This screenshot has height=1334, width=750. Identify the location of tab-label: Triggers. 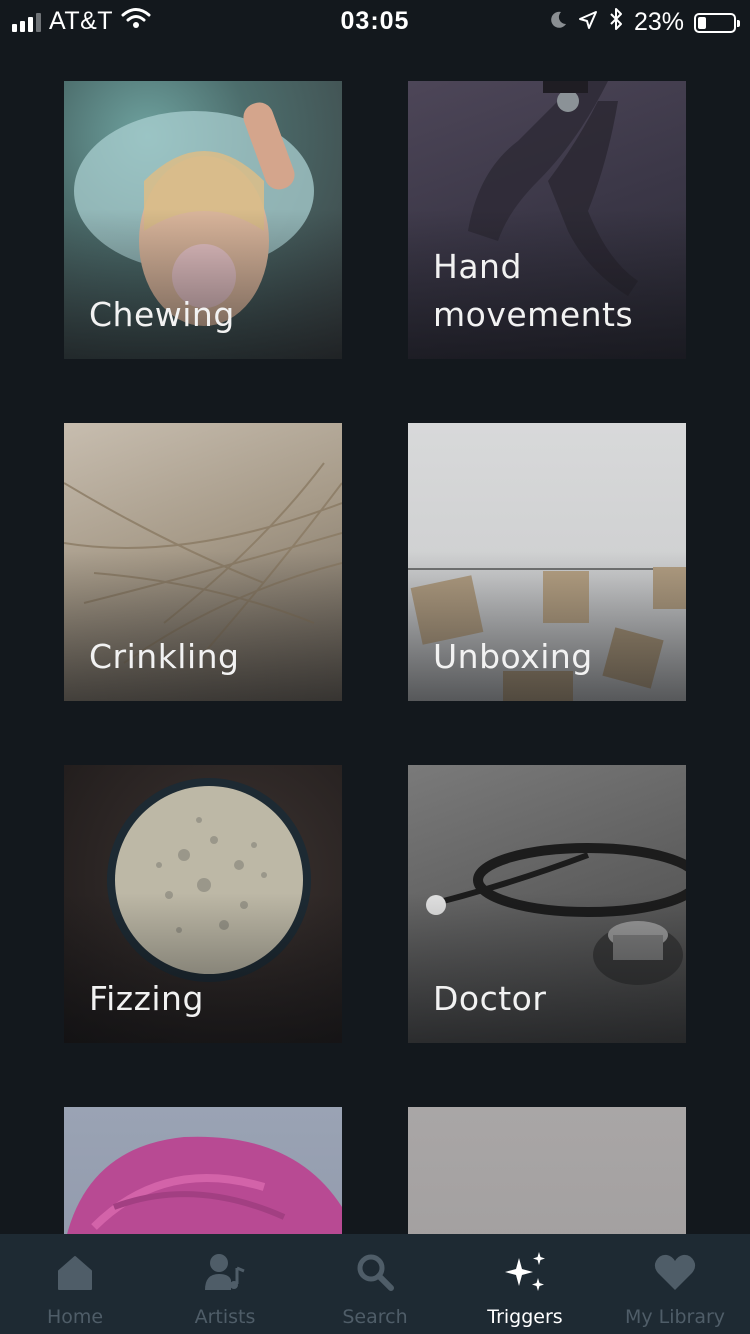
(525, 1317).